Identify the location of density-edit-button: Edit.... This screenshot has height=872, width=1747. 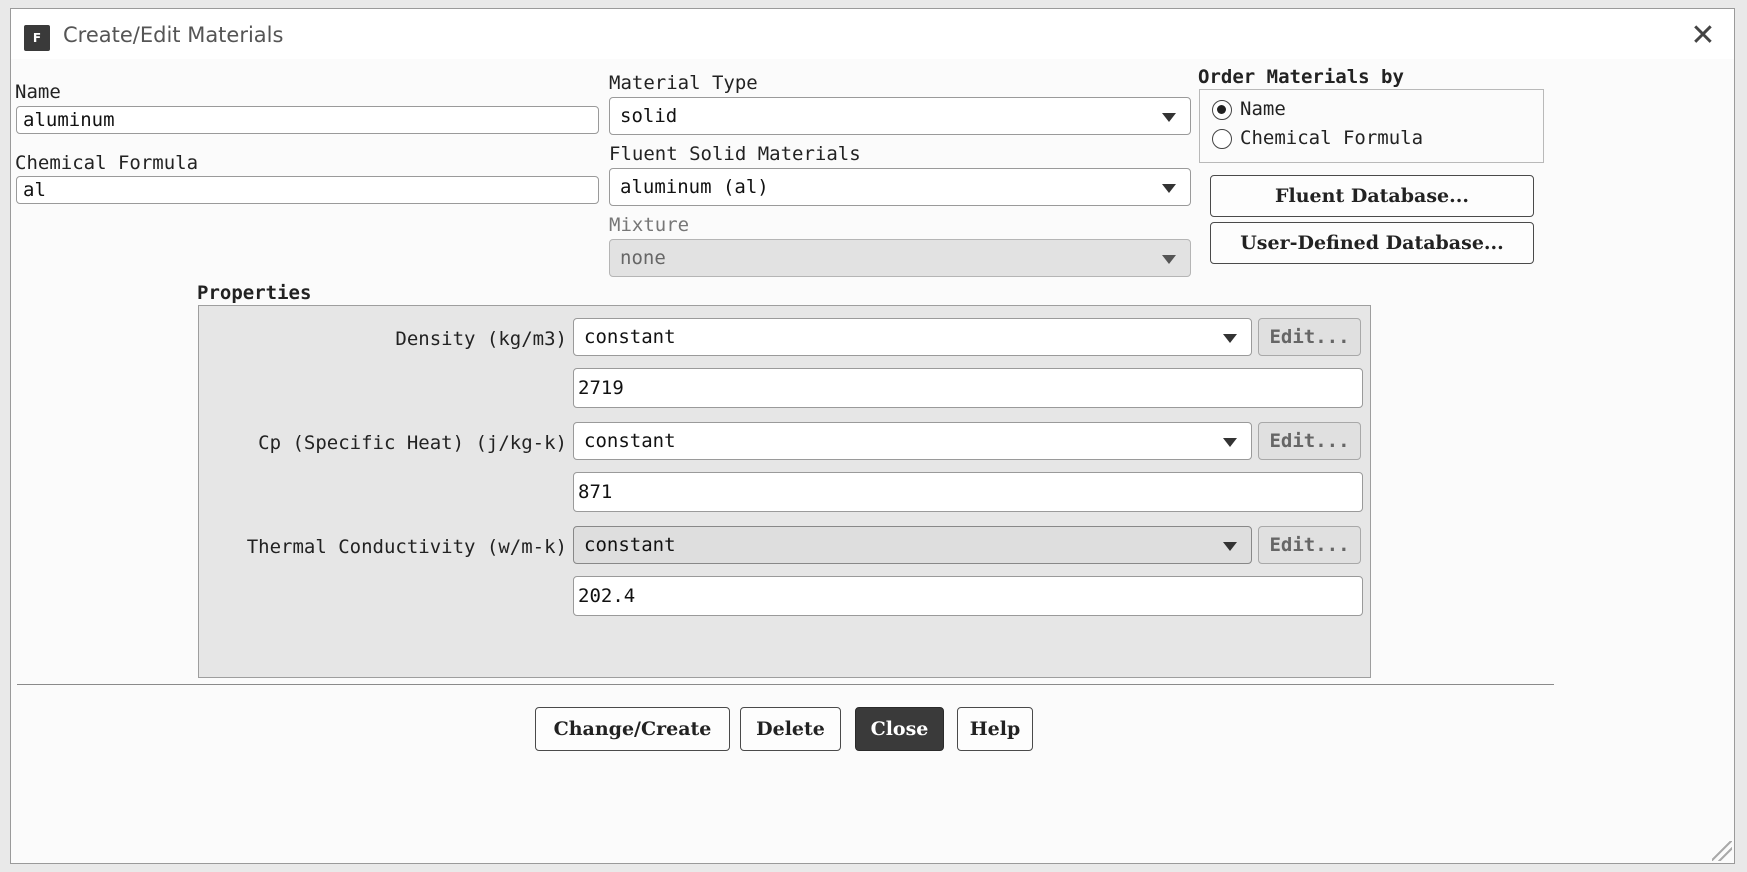
(1309, 337).